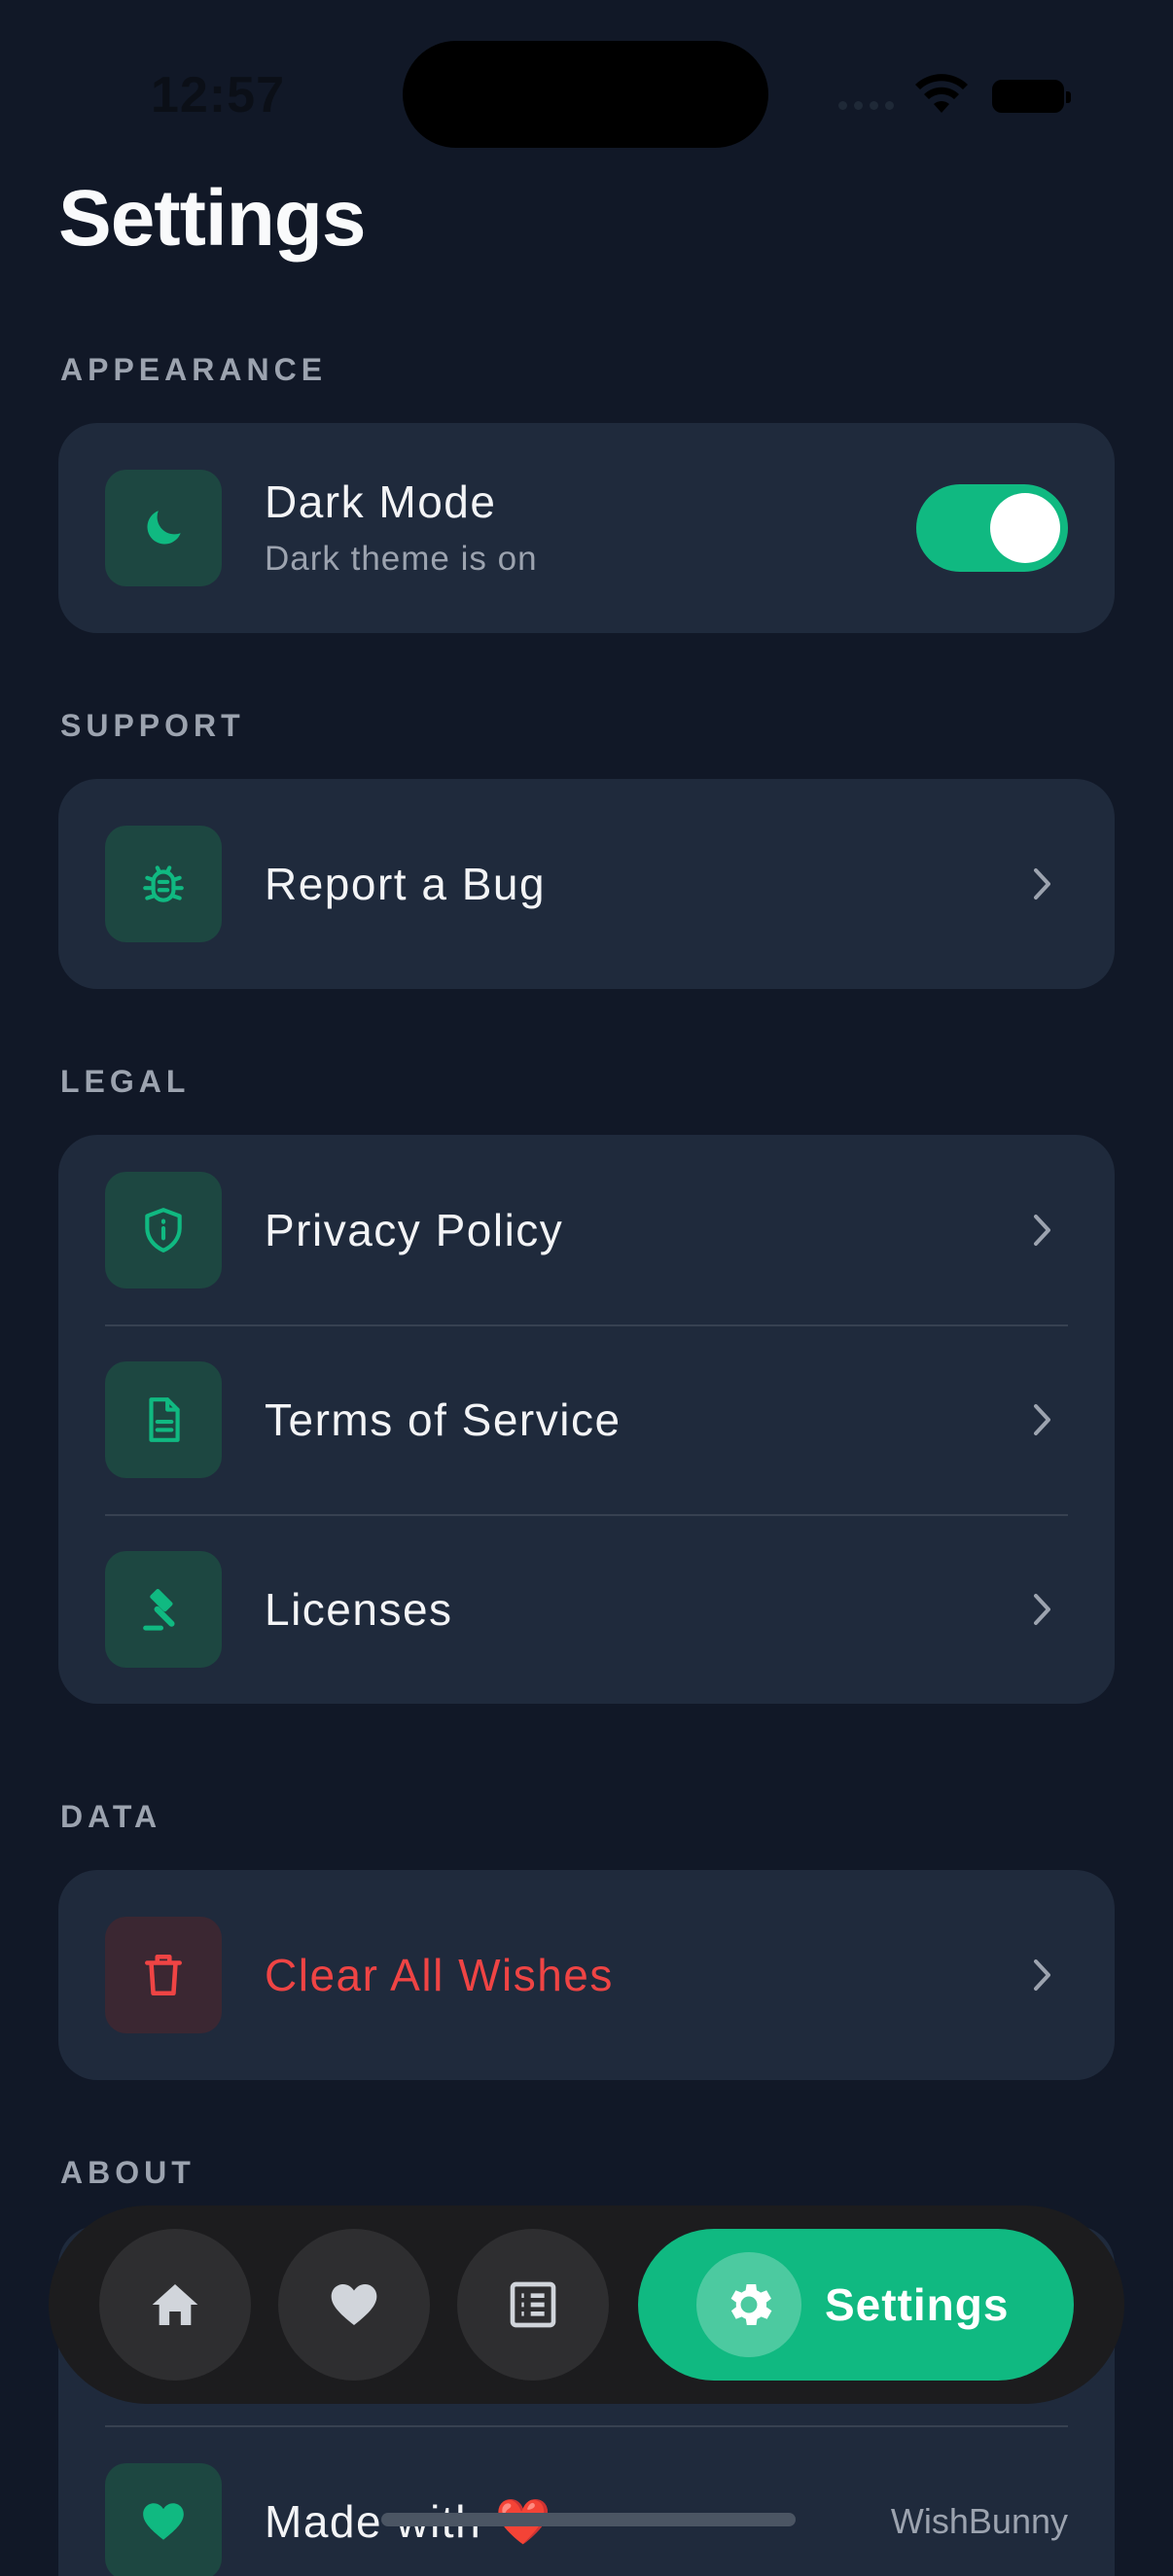 This screenshot has height=2576, width=1173. I want to click on dark-mode-toggle, so click(992, 528).